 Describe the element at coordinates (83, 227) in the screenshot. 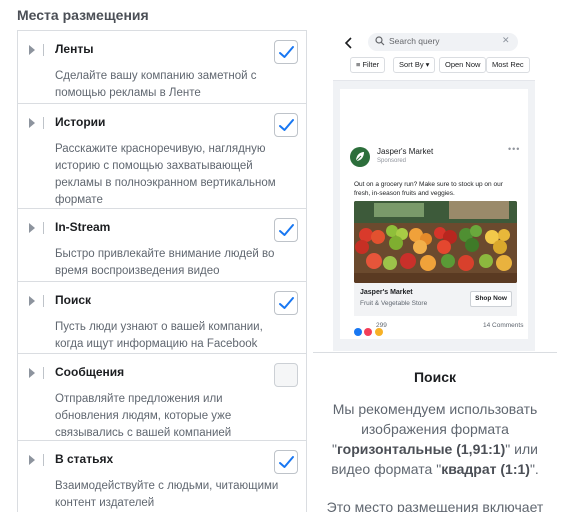

I see `placement-name: In-Stream` at that location.